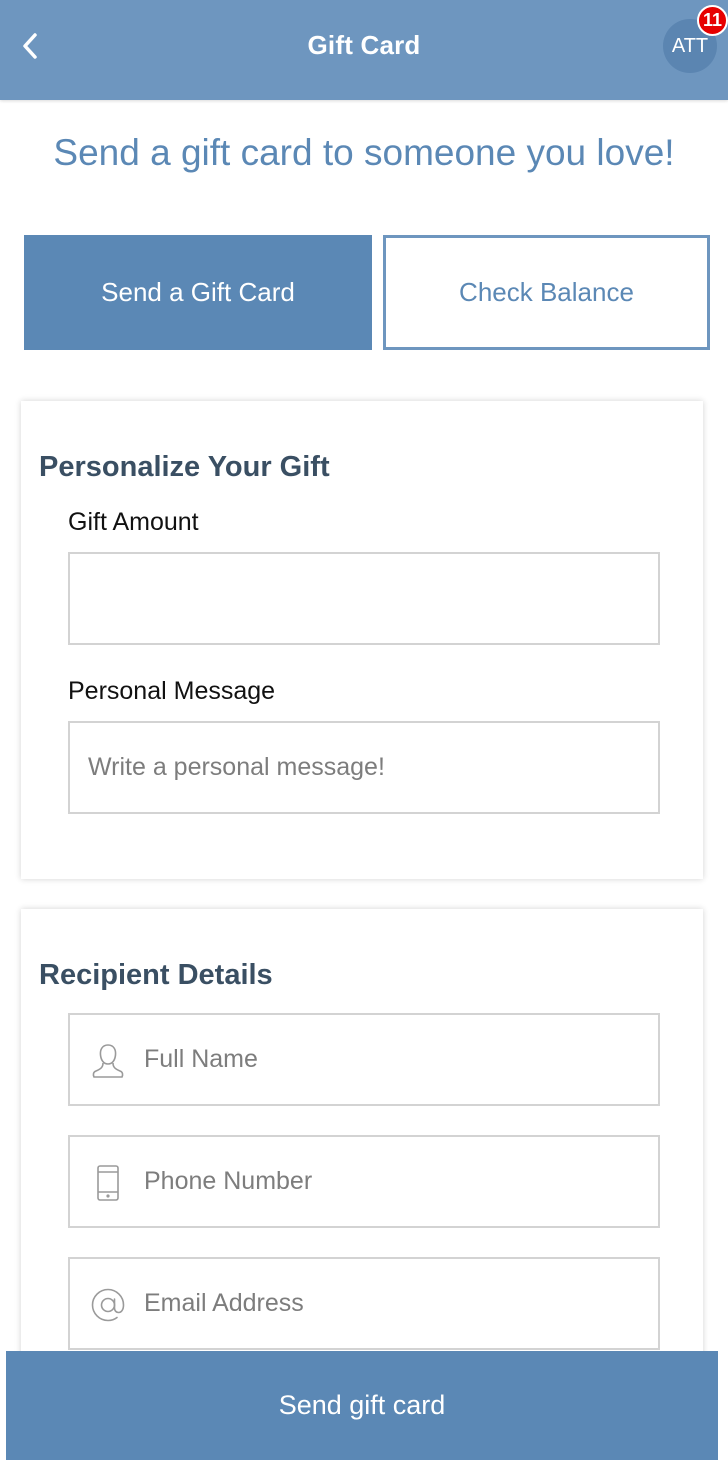 This screenshot has width=728, height=1472. I want to click on person-icon, so click(108, 1061).